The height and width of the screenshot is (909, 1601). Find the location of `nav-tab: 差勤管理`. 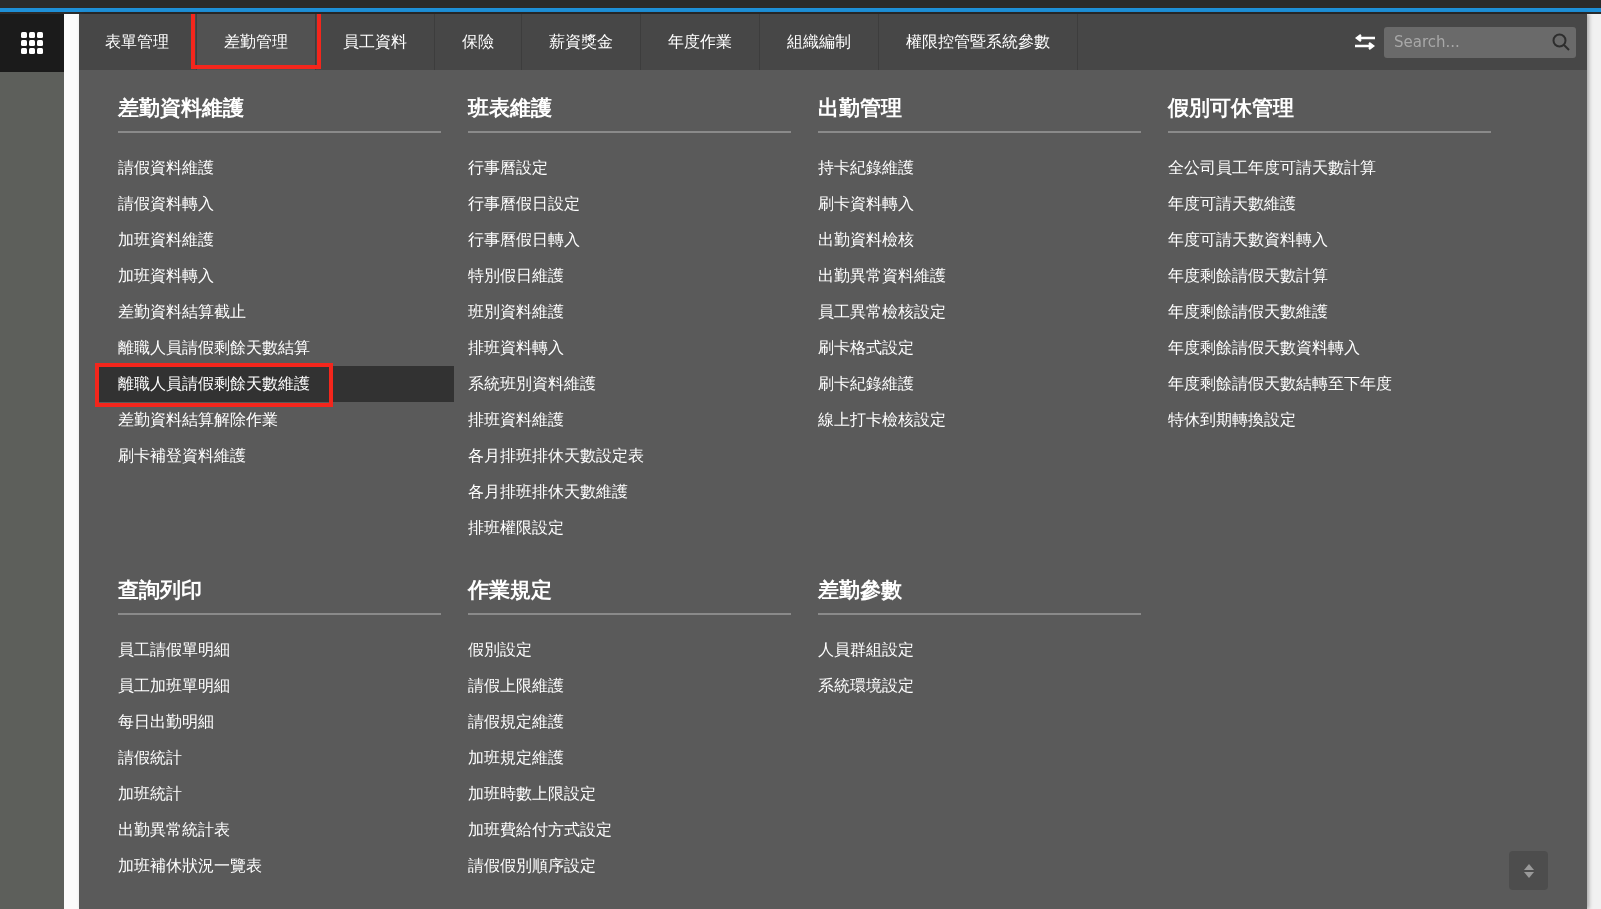

nav-tab: 差勤管理 is located at coordinates (256, 42).